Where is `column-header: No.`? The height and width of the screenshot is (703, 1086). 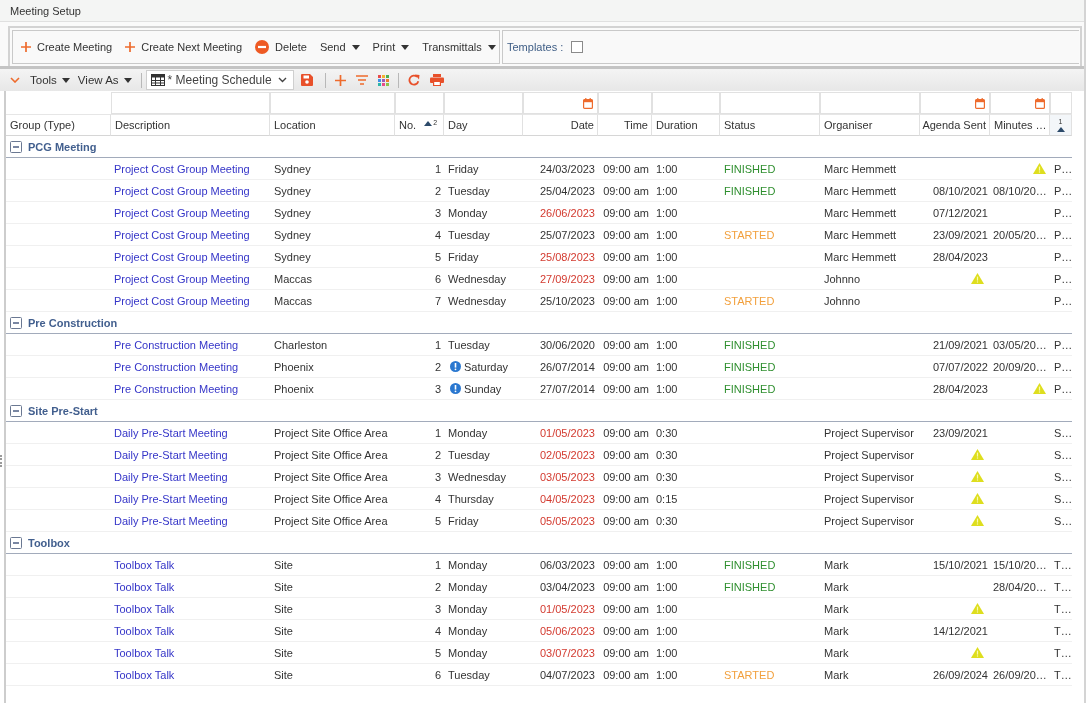 column-header: No. is located at coordinates (408, 125).